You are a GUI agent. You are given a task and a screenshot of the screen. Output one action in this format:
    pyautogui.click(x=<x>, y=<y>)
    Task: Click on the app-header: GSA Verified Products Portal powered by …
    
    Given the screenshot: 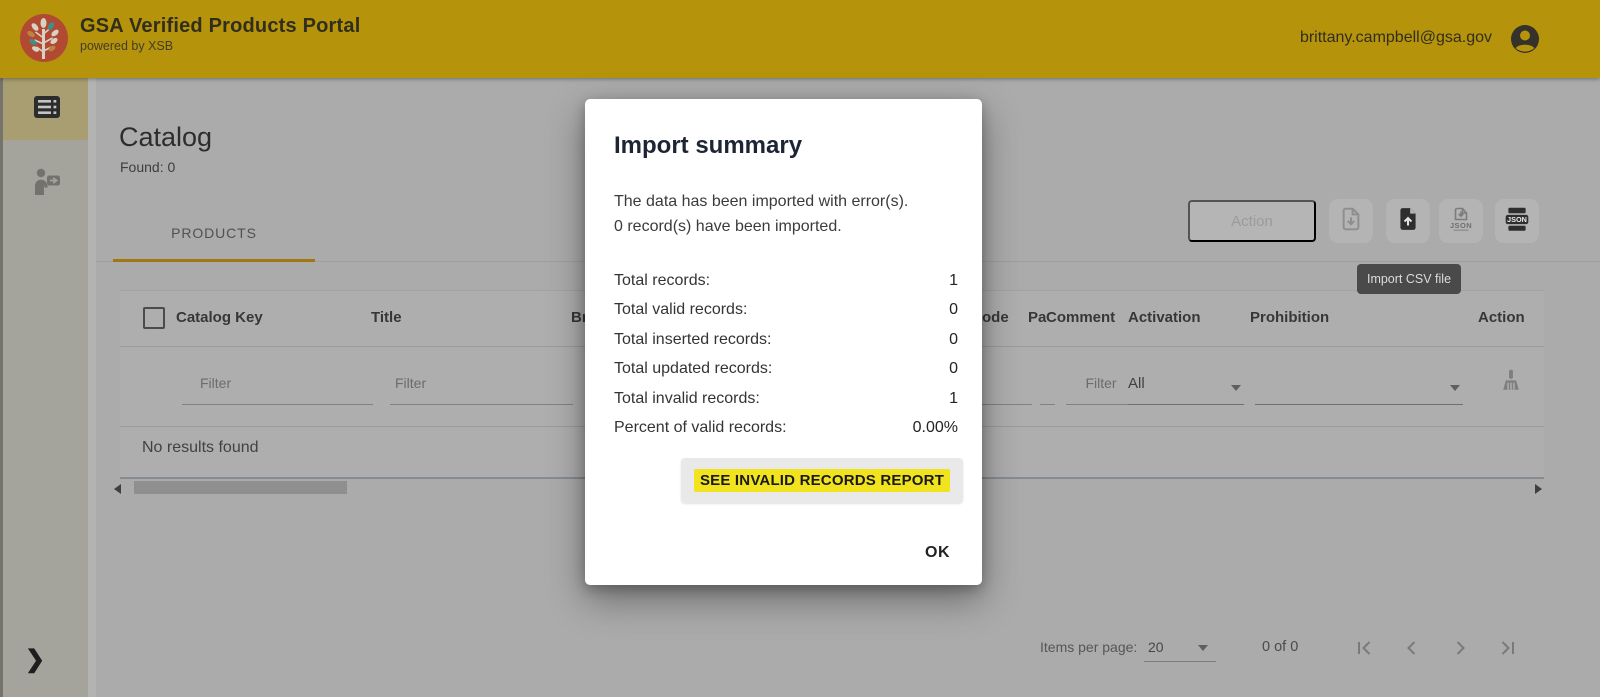 What is the action you would take?
    pyautogui.click(x=800, y=39)
    